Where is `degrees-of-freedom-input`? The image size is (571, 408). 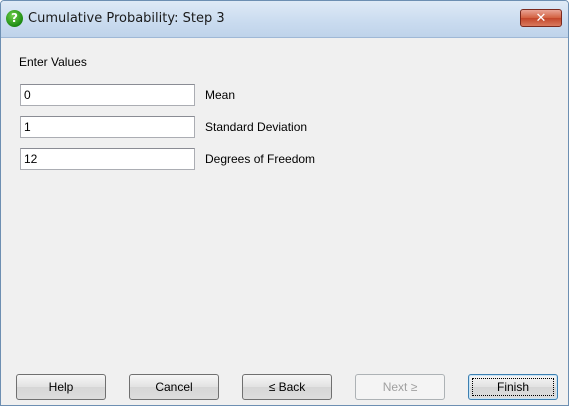
degrees-of-freedom-input is located at coordinates (107, 159).